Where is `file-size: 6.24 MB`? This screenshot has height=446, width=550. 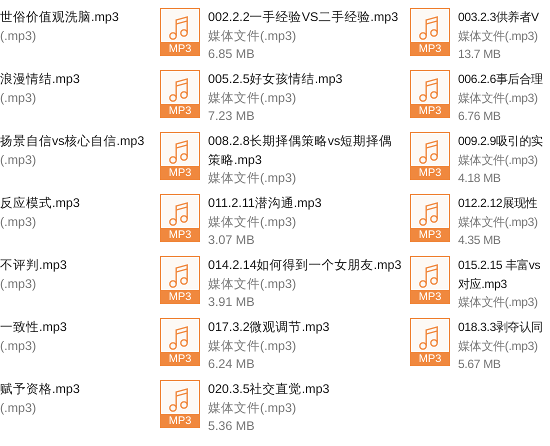
file-size: 6.24 MB is located at coordinates (232, 364).